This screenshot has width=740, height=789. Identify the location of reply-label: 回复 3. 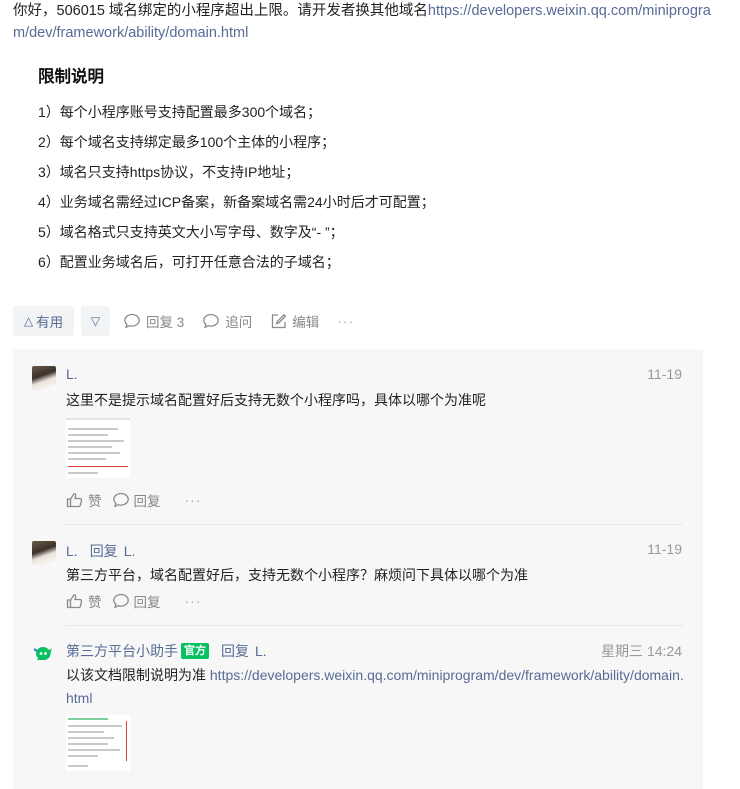
(165, 322).